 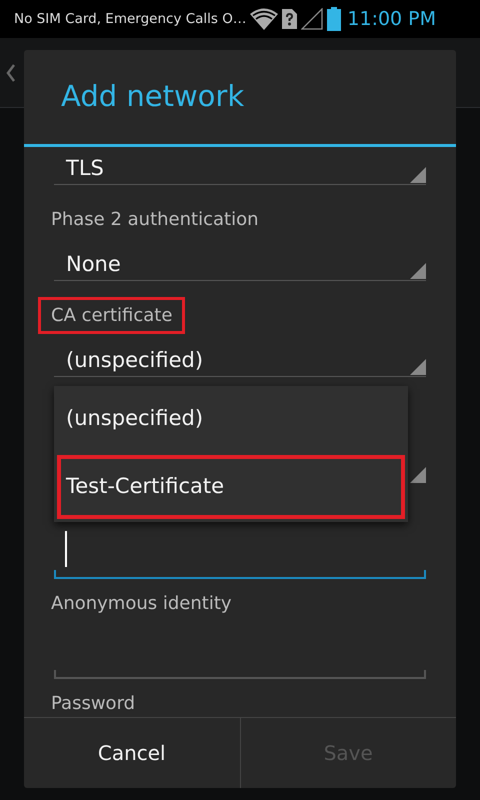 What do you see at coordinates (290, 19) in the screenshot?
I see `sim-card-icon` at bounding box center [290, 19].